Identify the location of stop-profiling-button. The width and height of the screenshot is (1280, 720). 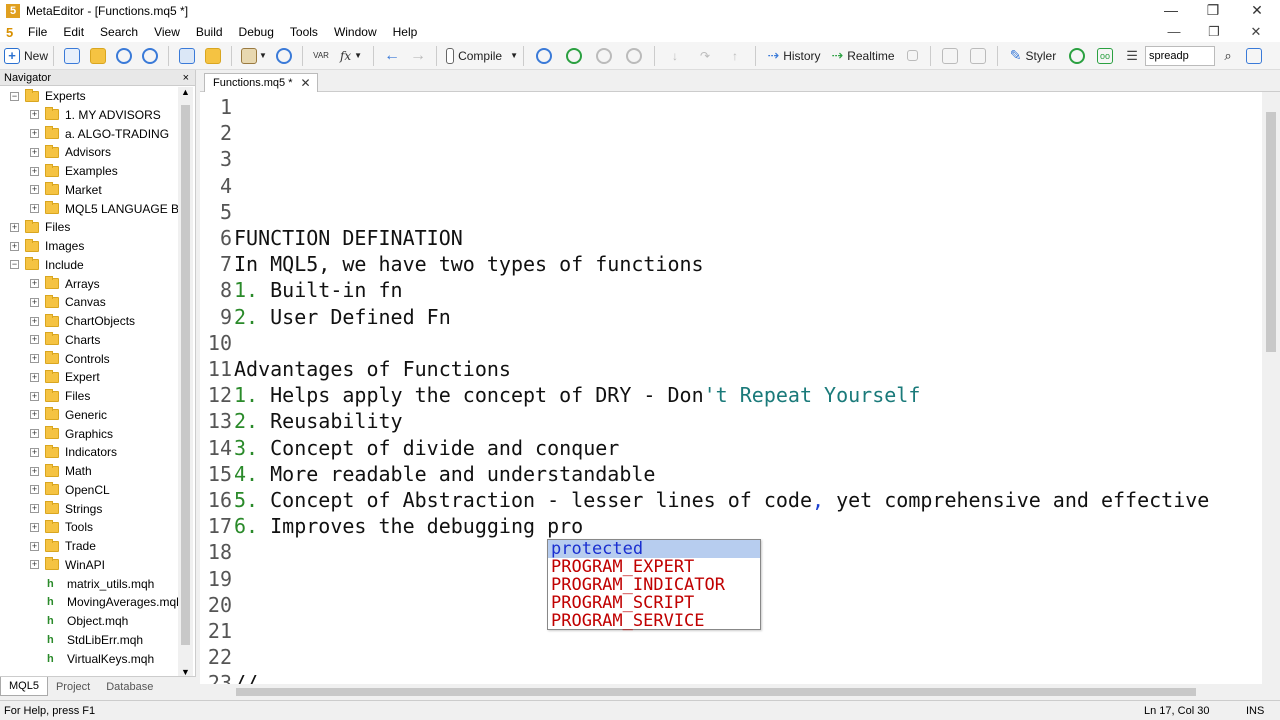
(912, 56).